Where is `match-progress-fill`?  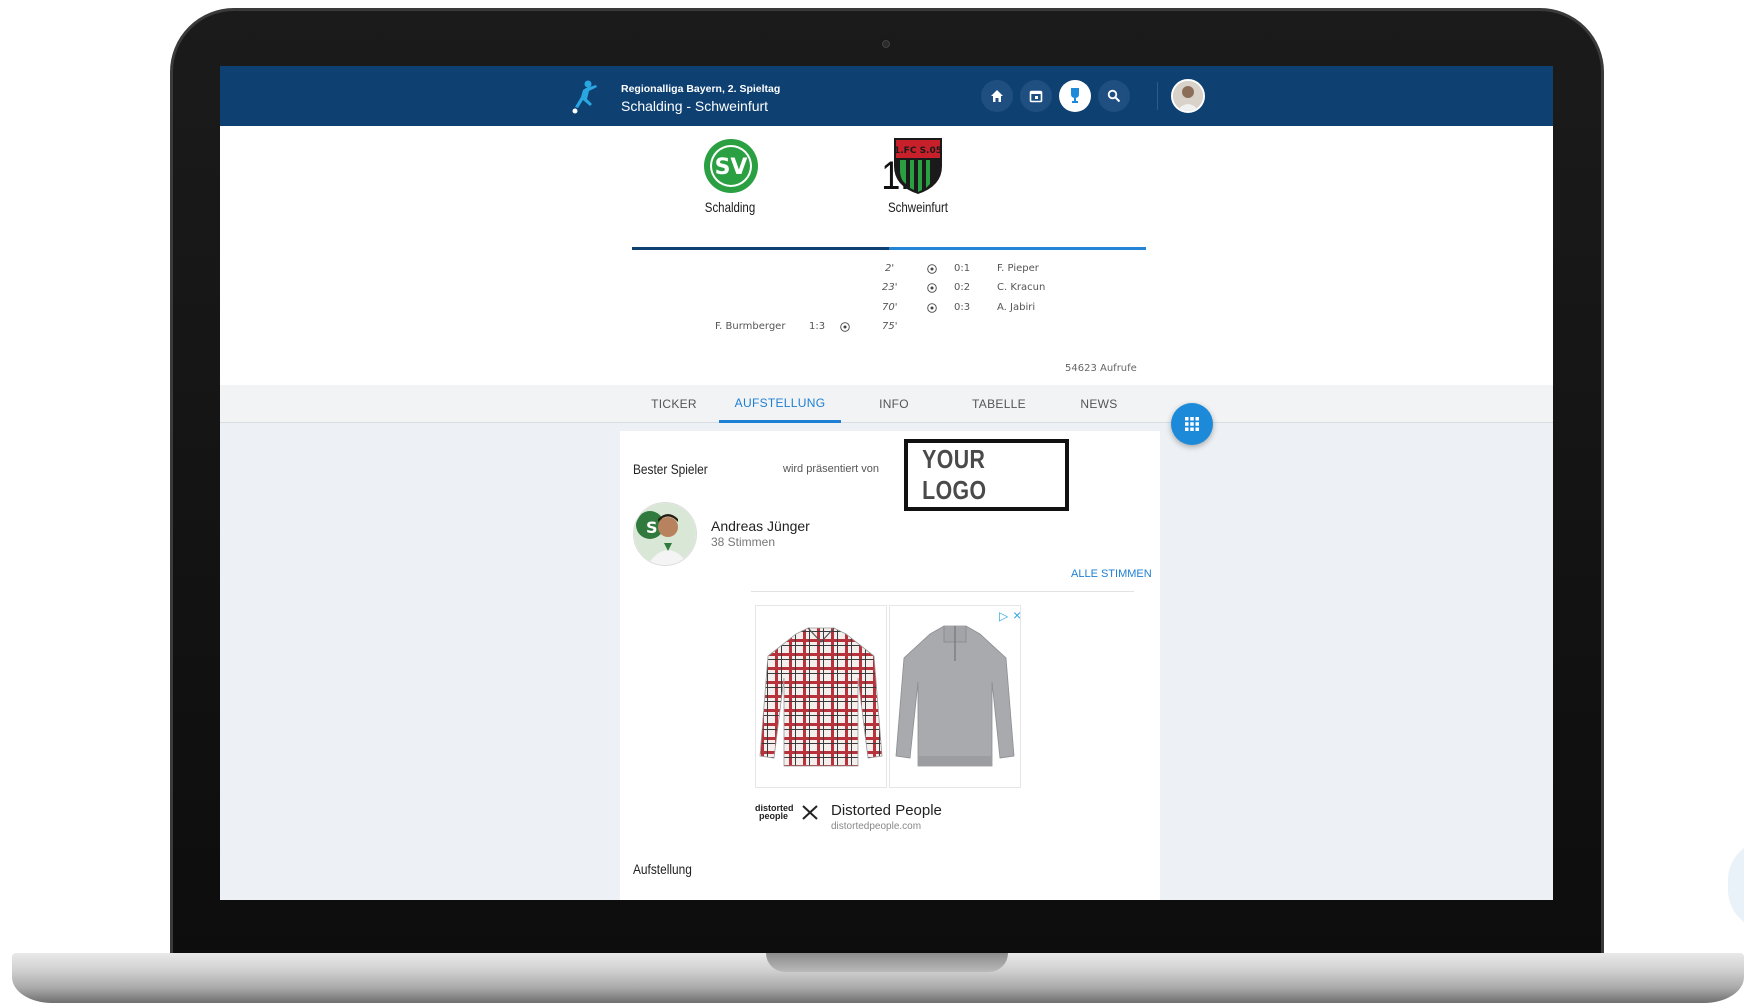
match-progress-fill is located at coordinates (760, 248).